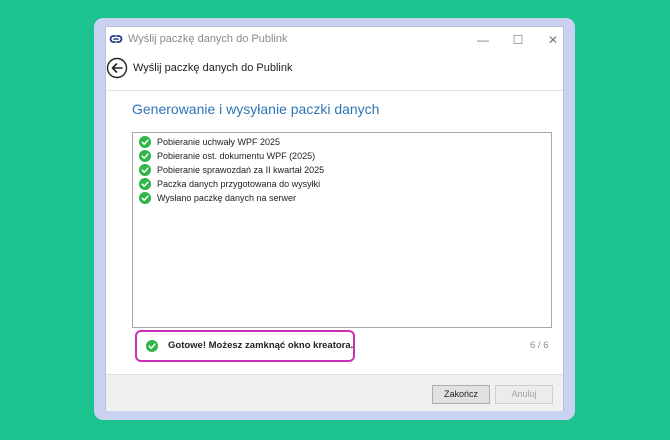 The width and height of the screenshot is (670, 440). What do you see at coordinates (539, 345) in the screenshot?
I see `step-counter: 6 / 6` at bounding box center [539, 345].